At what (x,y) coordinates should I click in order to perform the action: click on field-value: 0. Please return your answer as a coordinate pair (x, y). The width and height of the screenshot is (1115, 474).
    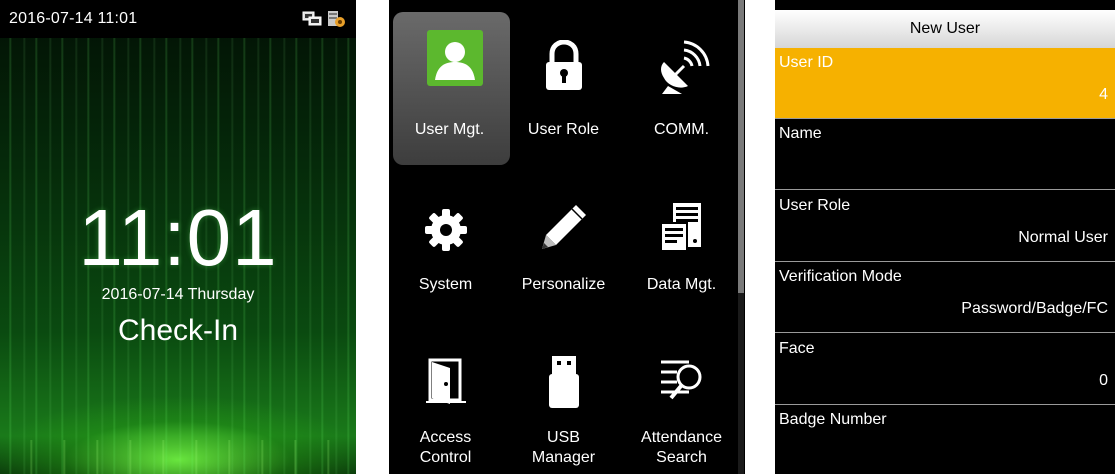
    Looking at the image, I should click on (1103, 380).